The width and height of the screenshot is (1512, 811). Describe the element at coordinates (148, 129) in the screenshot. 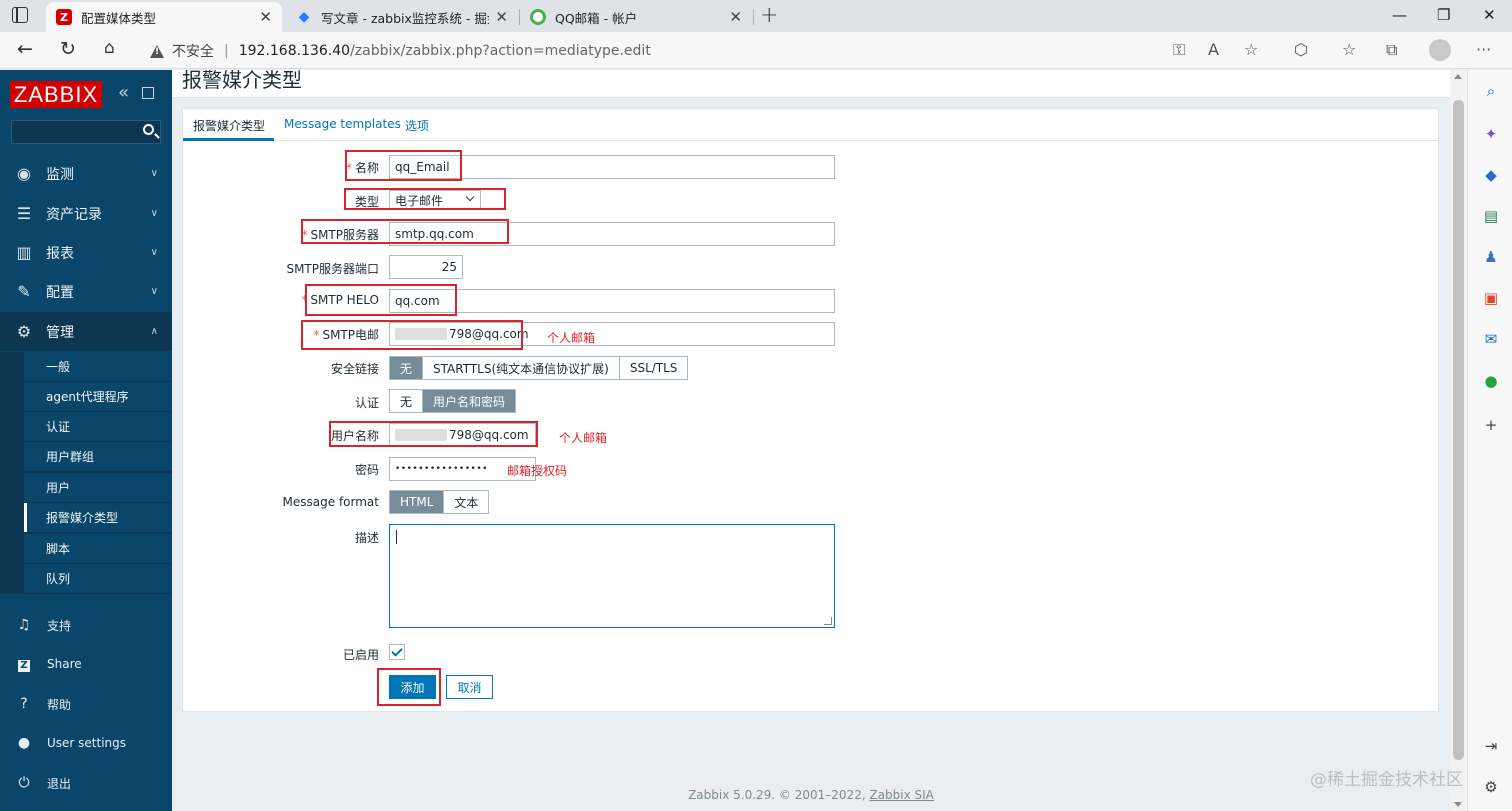

I see `search-icon` at that location.